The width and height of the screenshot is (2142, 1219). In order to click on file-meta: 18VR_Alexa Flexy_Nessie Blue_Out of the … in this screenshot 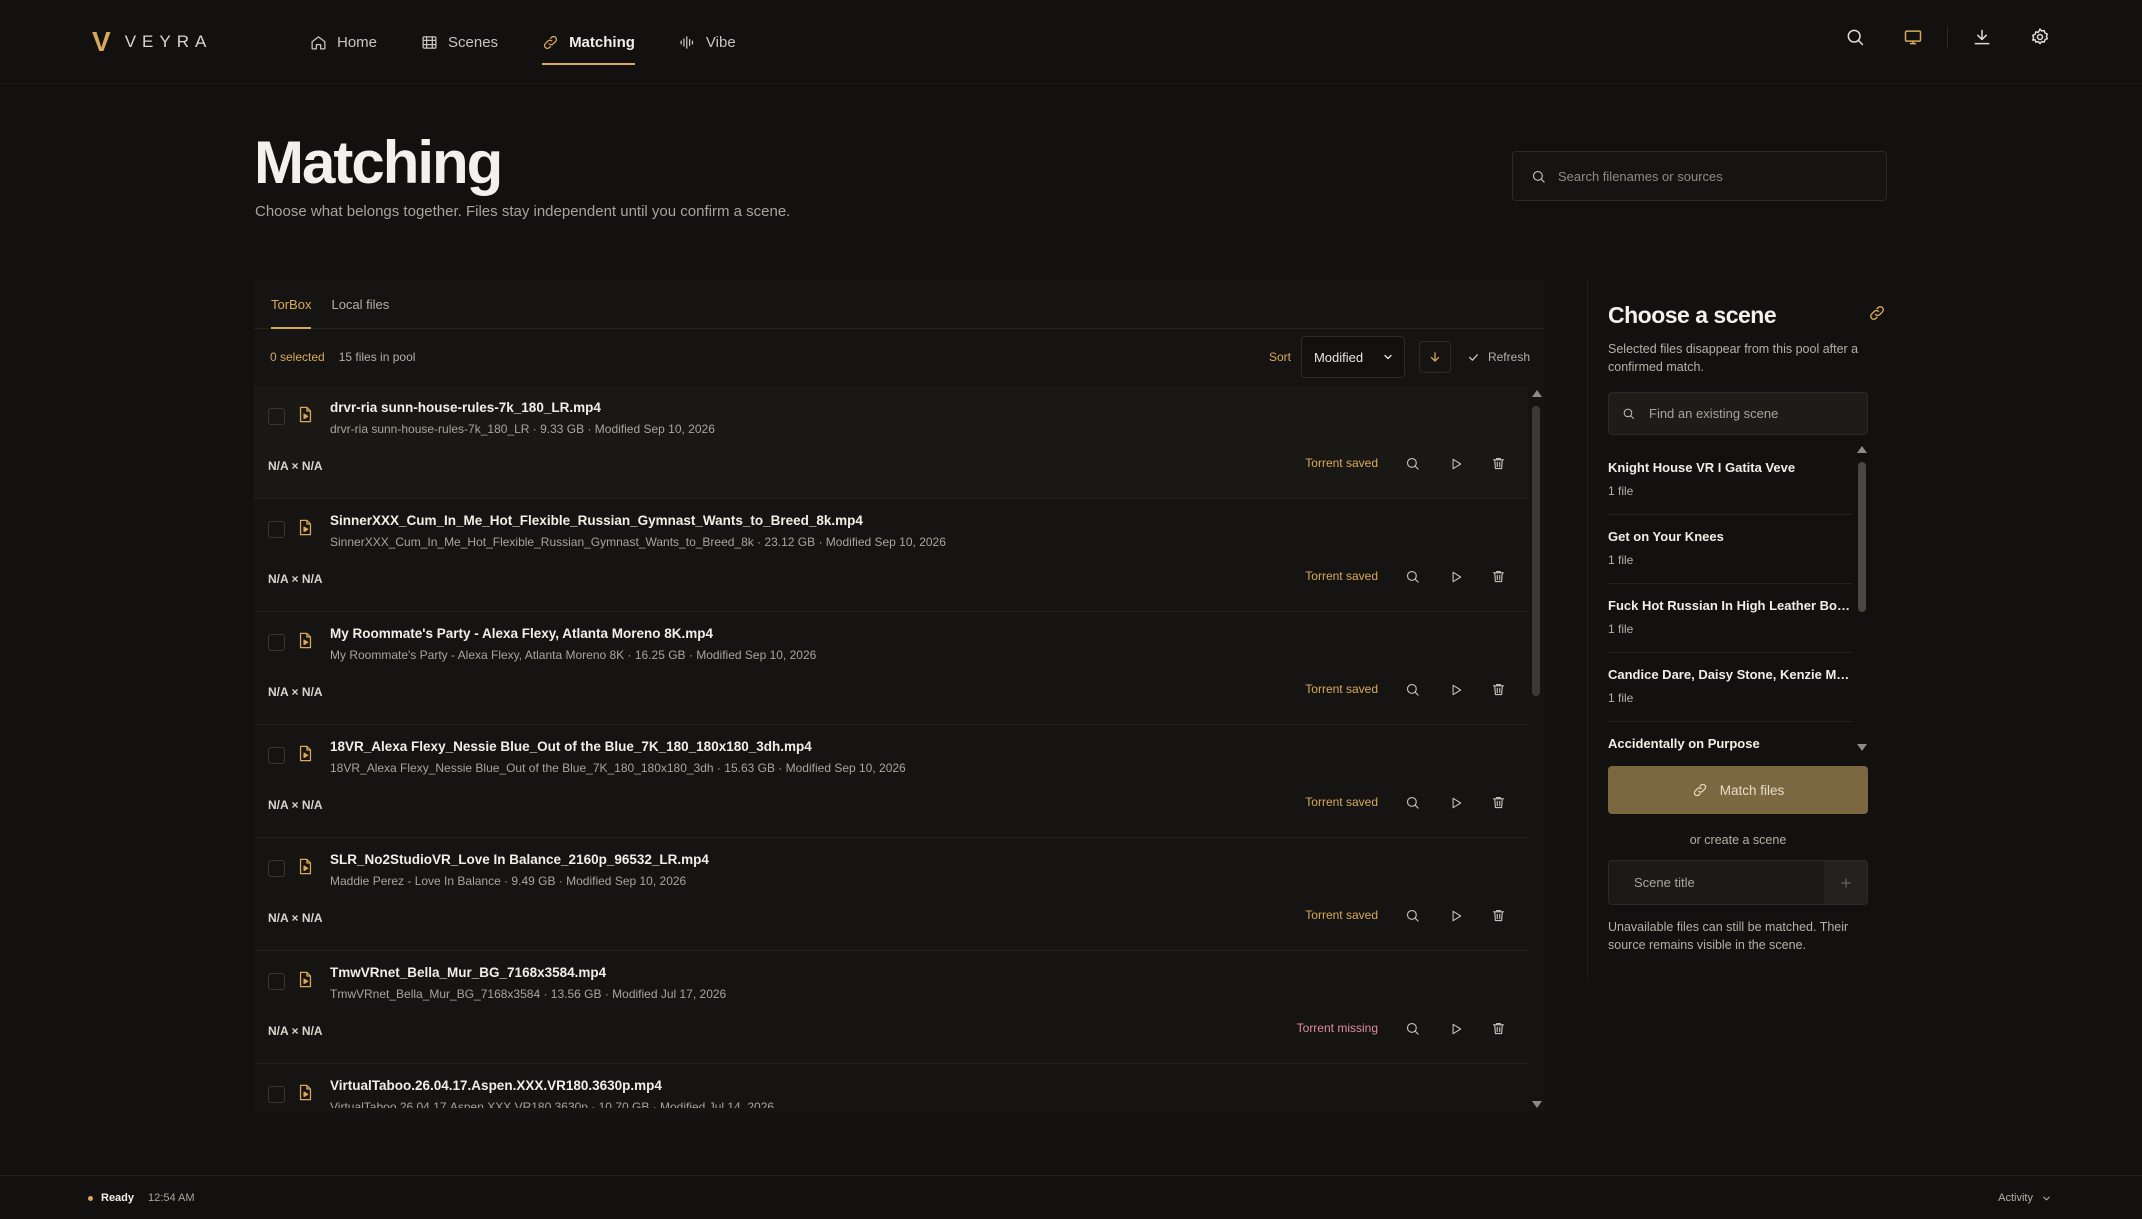, I will do `click(618, 768)`.